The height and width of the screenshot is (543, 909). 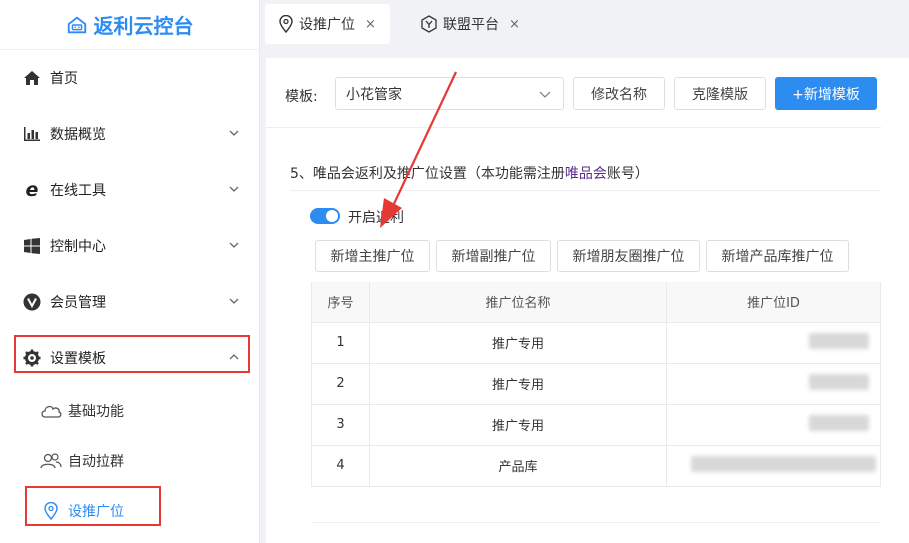 I want to click on cloud-icon, so click(x=51, y=411).